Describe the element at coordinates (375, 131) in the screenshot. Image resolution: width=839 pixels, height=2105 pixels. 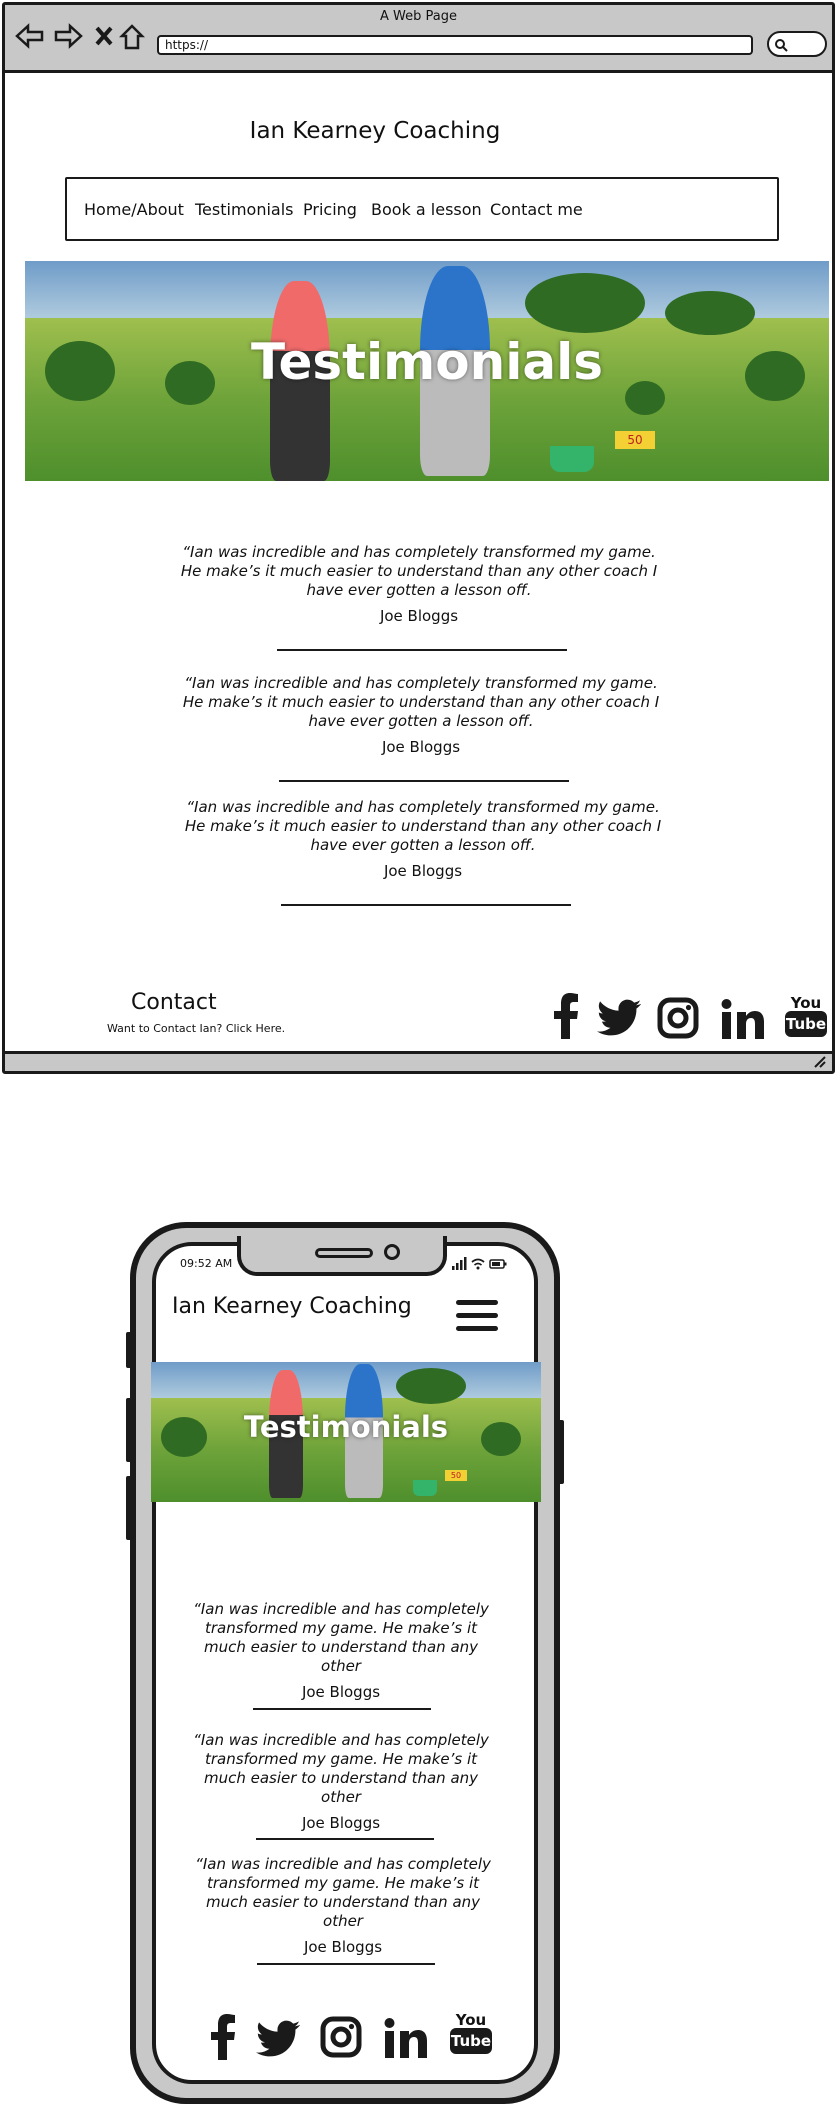
I see `site-title: Ian Kearney Coaching` at that location.